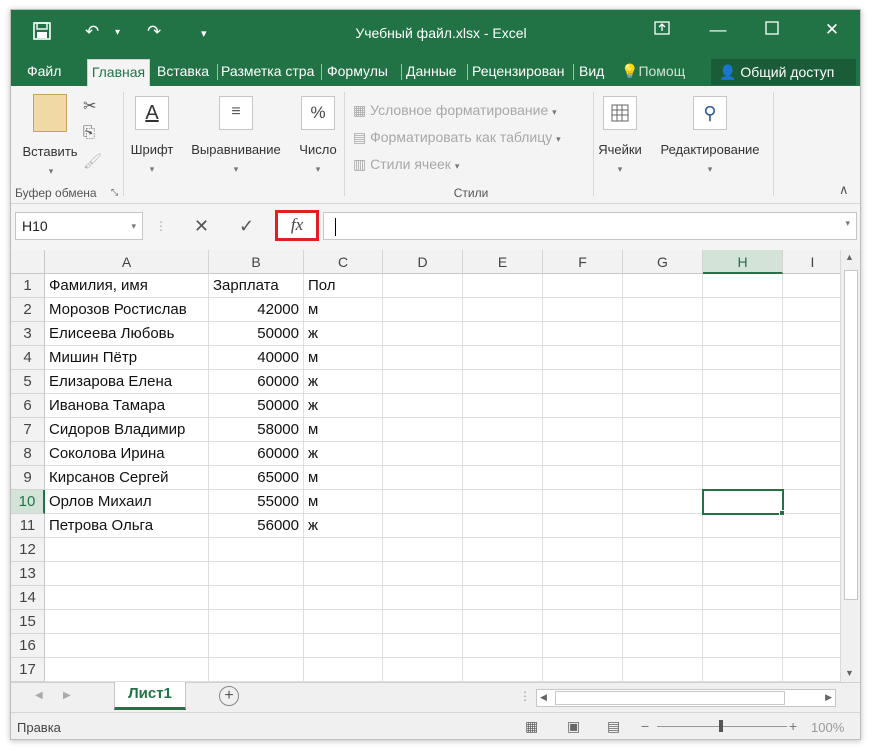 Image resolution: width=872 pixels, height=751 pixels. What do you see at coordinates (503, 334) in the screenshot?
I see `cell-e3` at bounding box center [503, 334].